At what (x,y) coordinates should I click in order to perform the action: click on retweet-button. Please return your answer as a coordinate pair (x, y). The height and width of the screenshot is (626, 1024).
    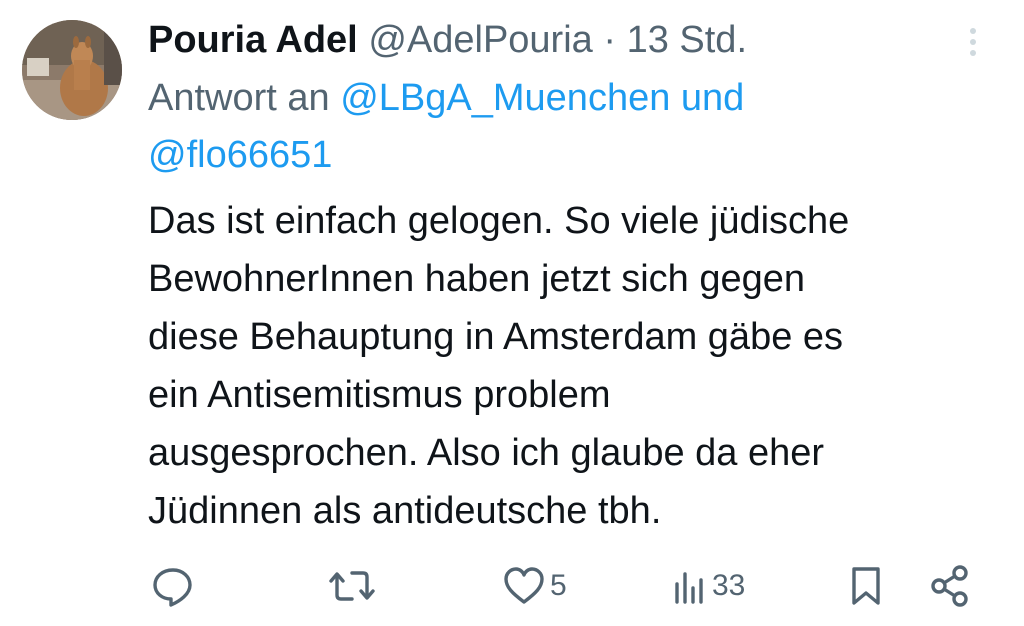
    Looking at the image, I should click on (354, 586).